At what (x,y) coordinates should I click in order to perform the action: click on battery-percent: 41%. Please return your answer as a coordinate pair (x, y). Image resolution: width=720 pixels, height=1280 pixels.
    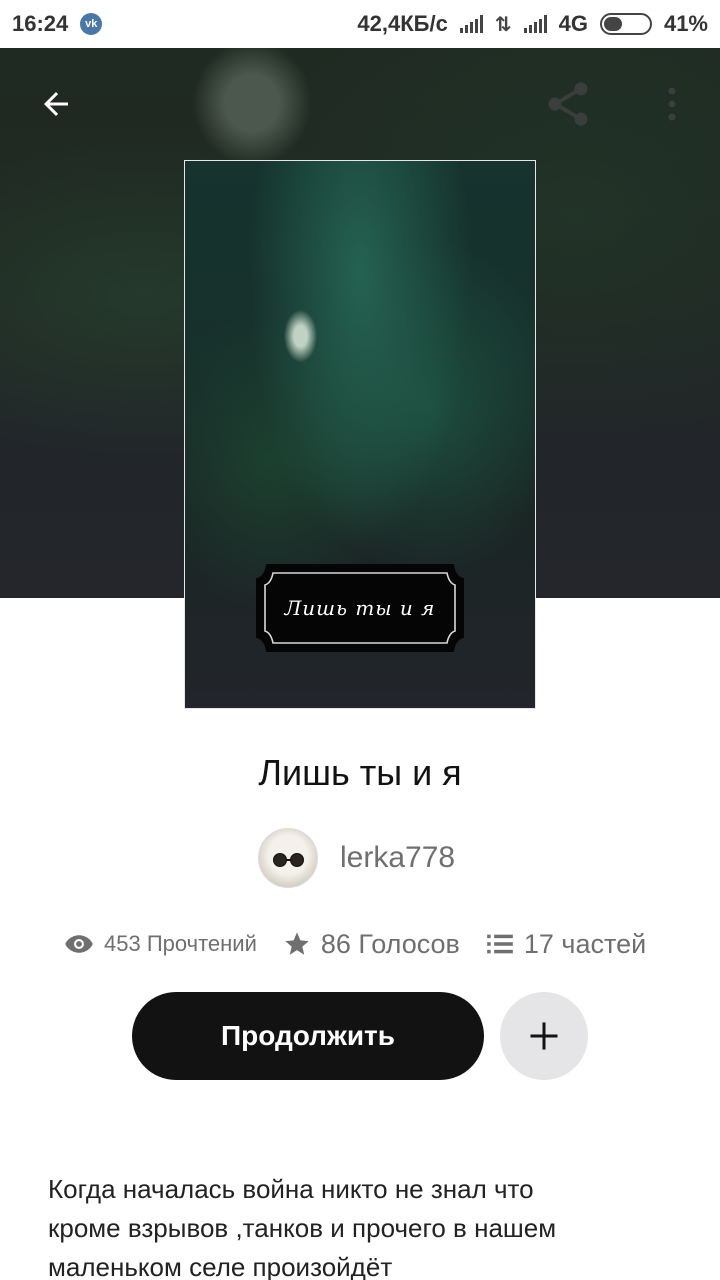
    Looking at the image, I should click on (685, 23).